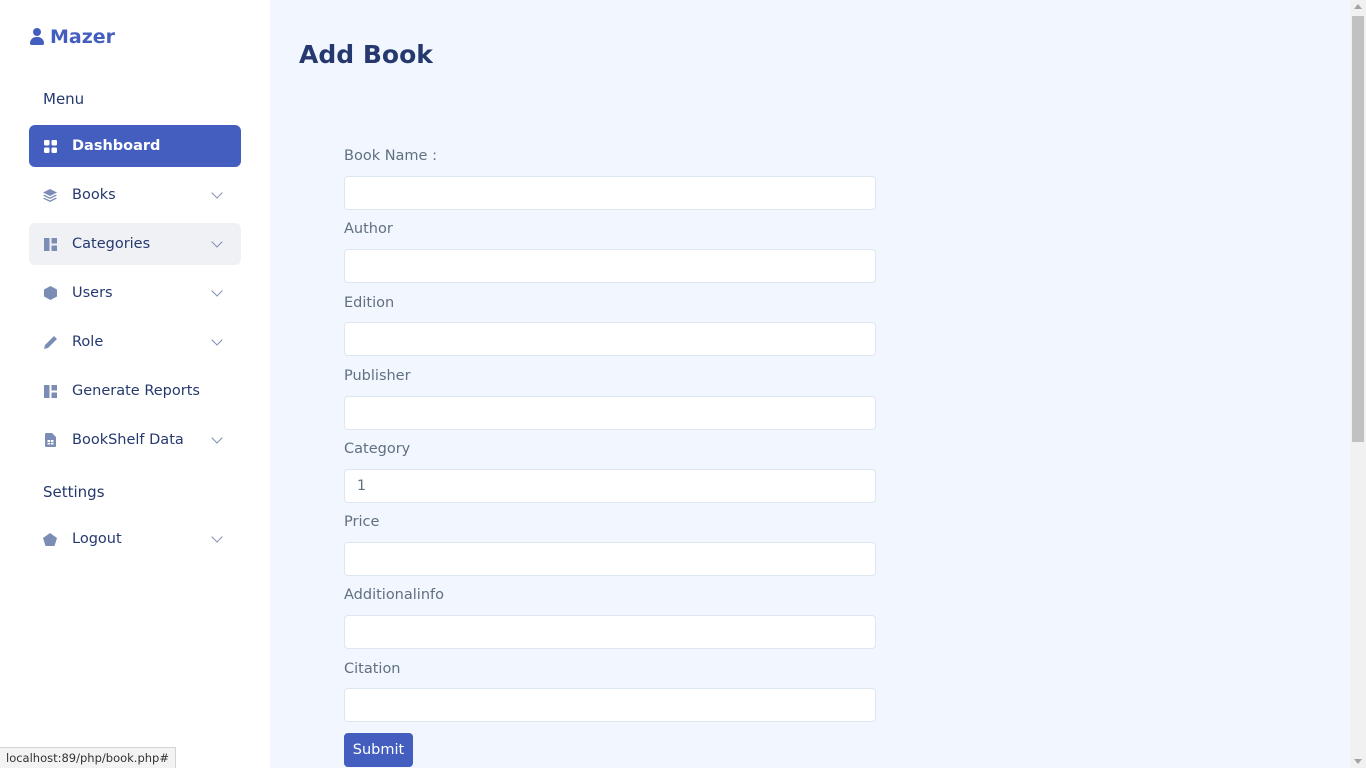  I want to click on author-input, so click(610, 266).